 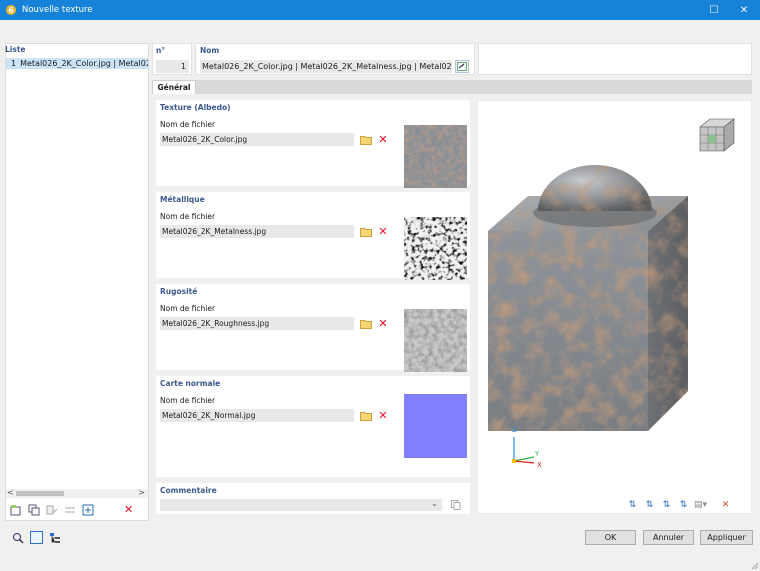 What do you see at coordinates (40, 493) in the screenshot?
I see `scrollbar-thumb` at bounding box center [40, 493].